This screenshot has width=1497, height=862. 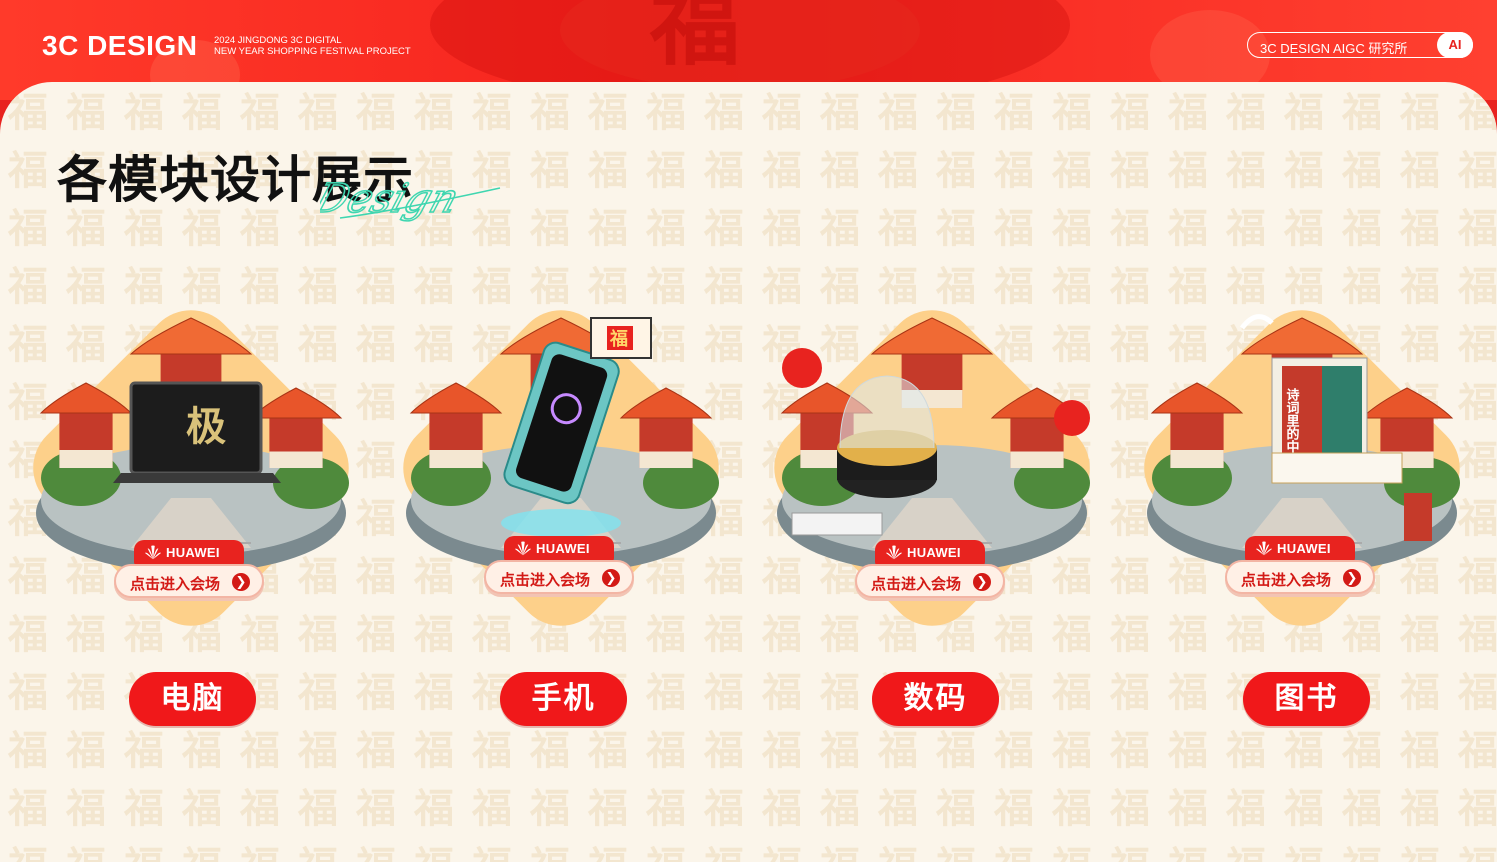 I want to click on subtitle-line: 2024 JINGDONG 3C DIGITAL, so click(x=278, y=40).